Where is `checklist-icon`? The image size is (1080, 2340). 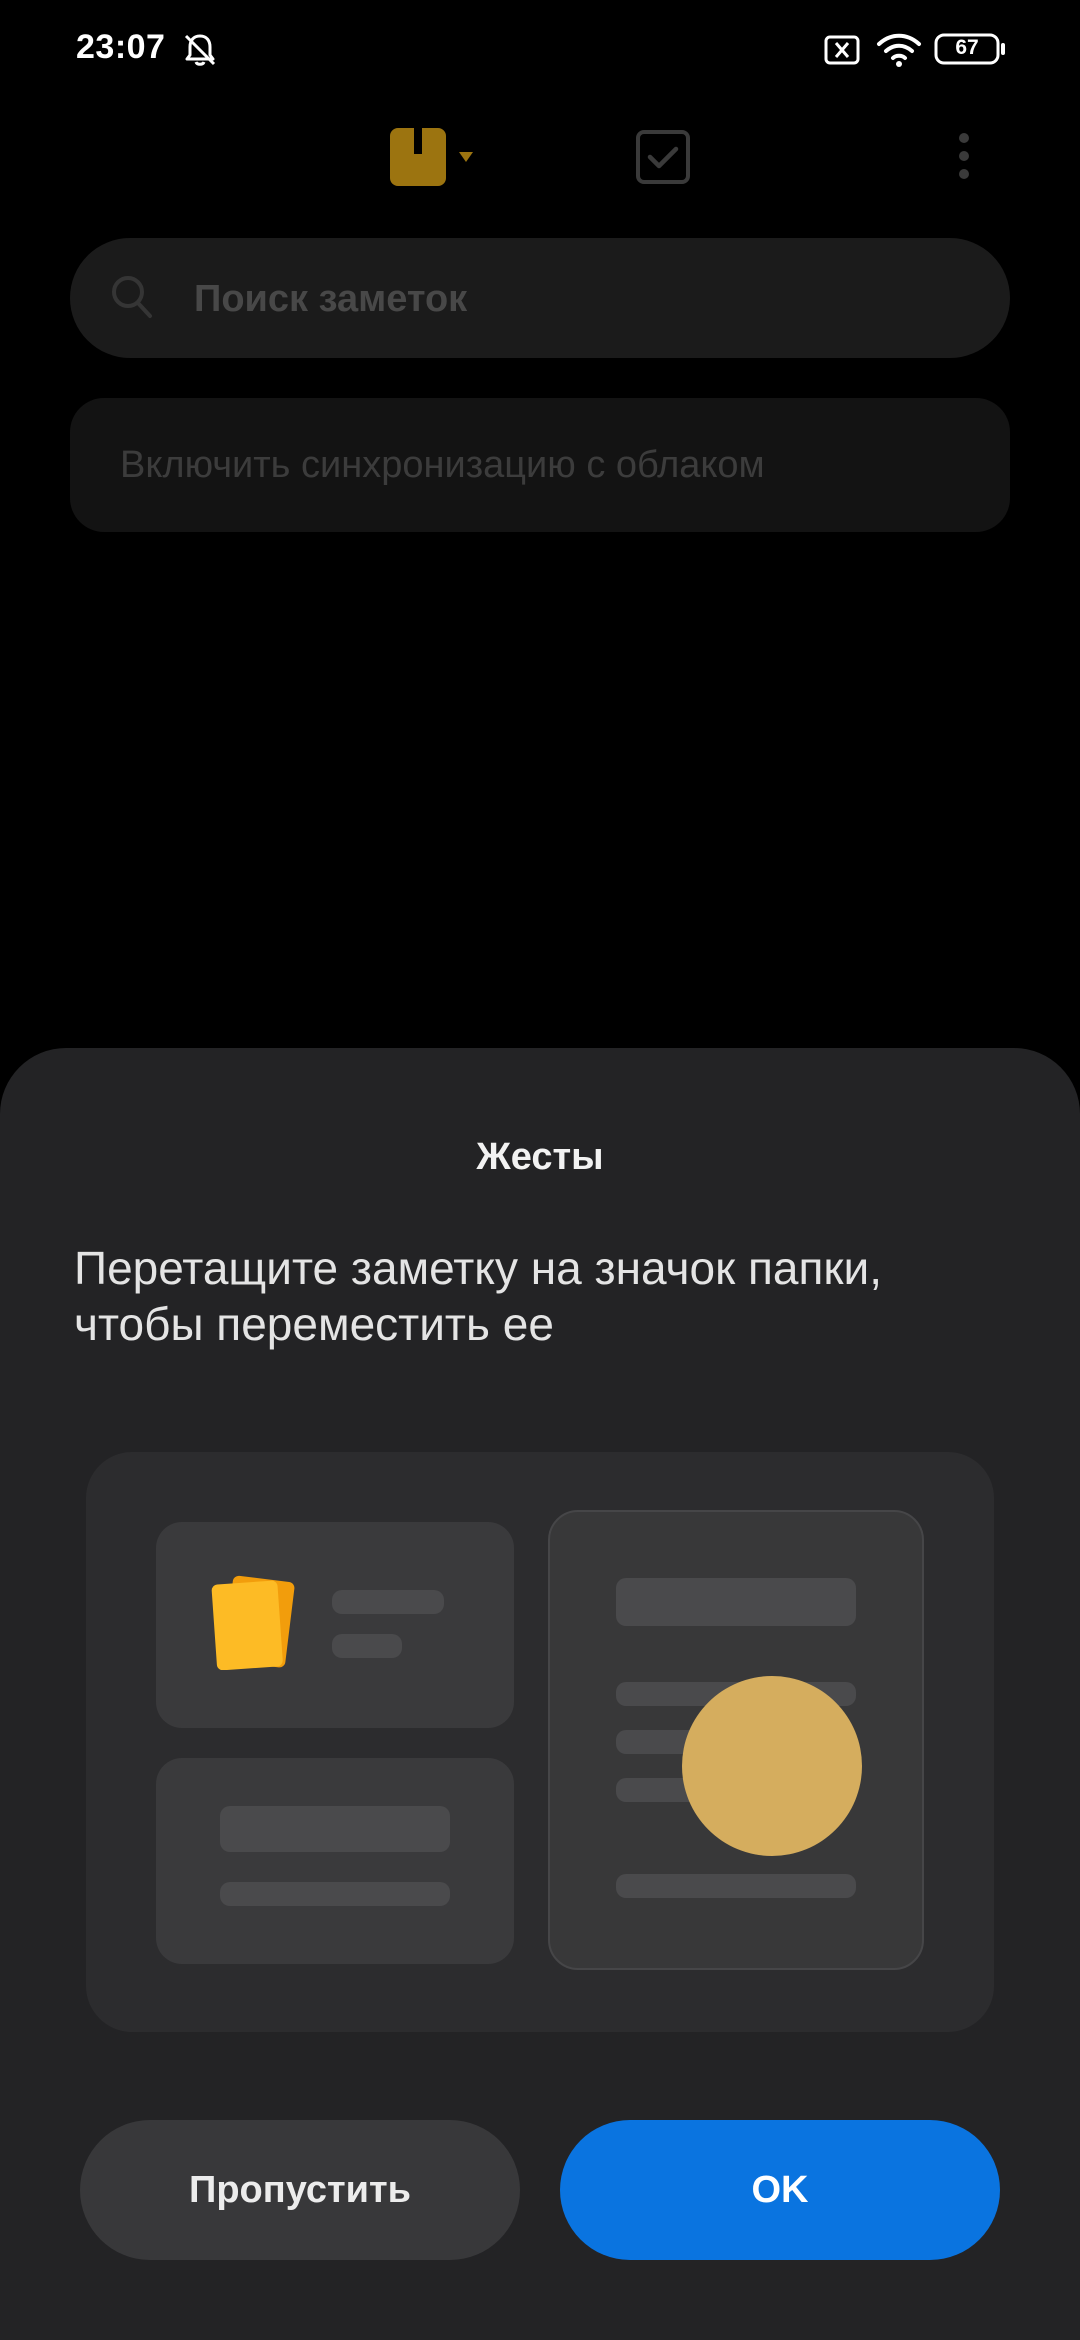
checklist-icon is located at coordinates (663, 159).